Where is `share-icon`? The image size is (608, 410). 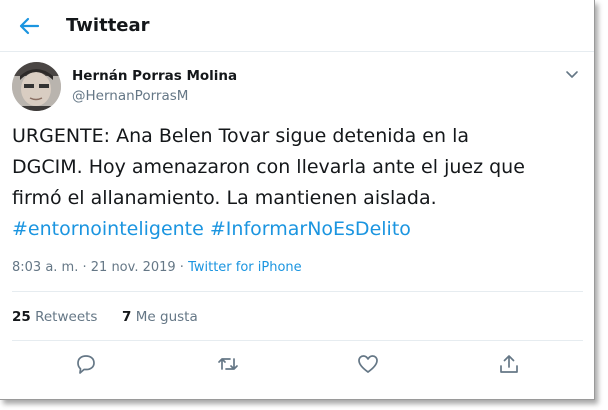 share-icon is located at coordinates (509, 364).